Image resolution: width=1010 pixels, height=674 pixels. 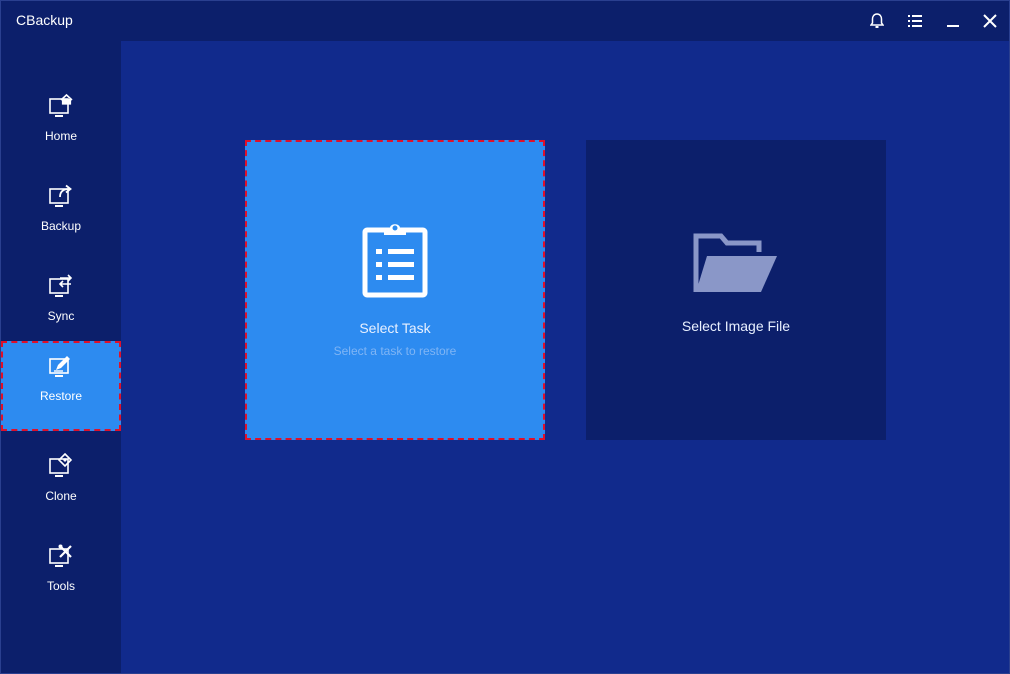 I want to click on minimize-icon, so click(x=953, y=21).